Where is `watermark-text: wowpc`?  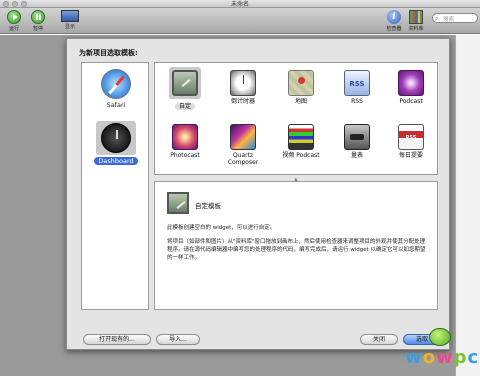
watermark-text: wowpc is located at coordinates (442, 357).